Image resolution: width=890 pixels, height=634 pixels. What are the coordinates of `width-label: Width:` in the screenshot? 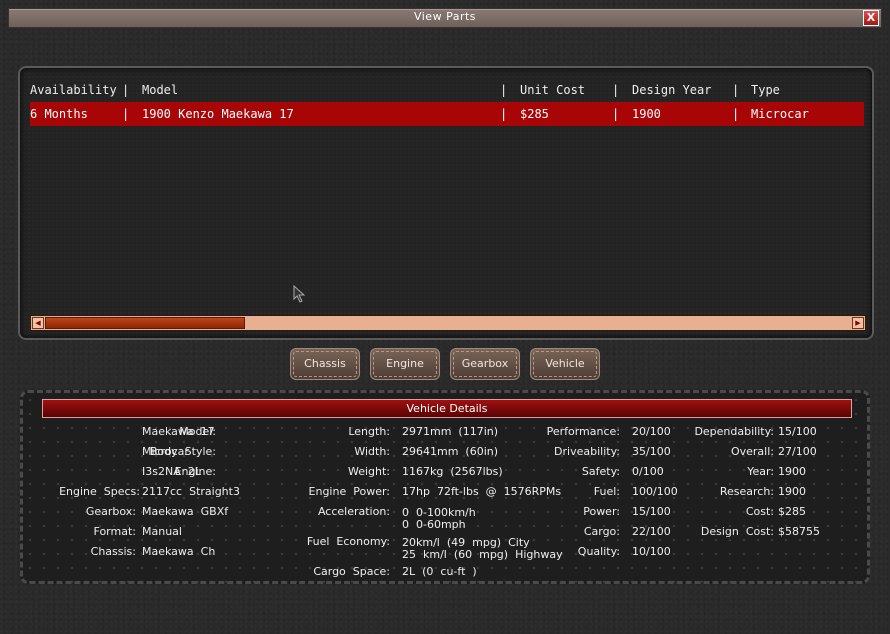 It's located at (372, 451).